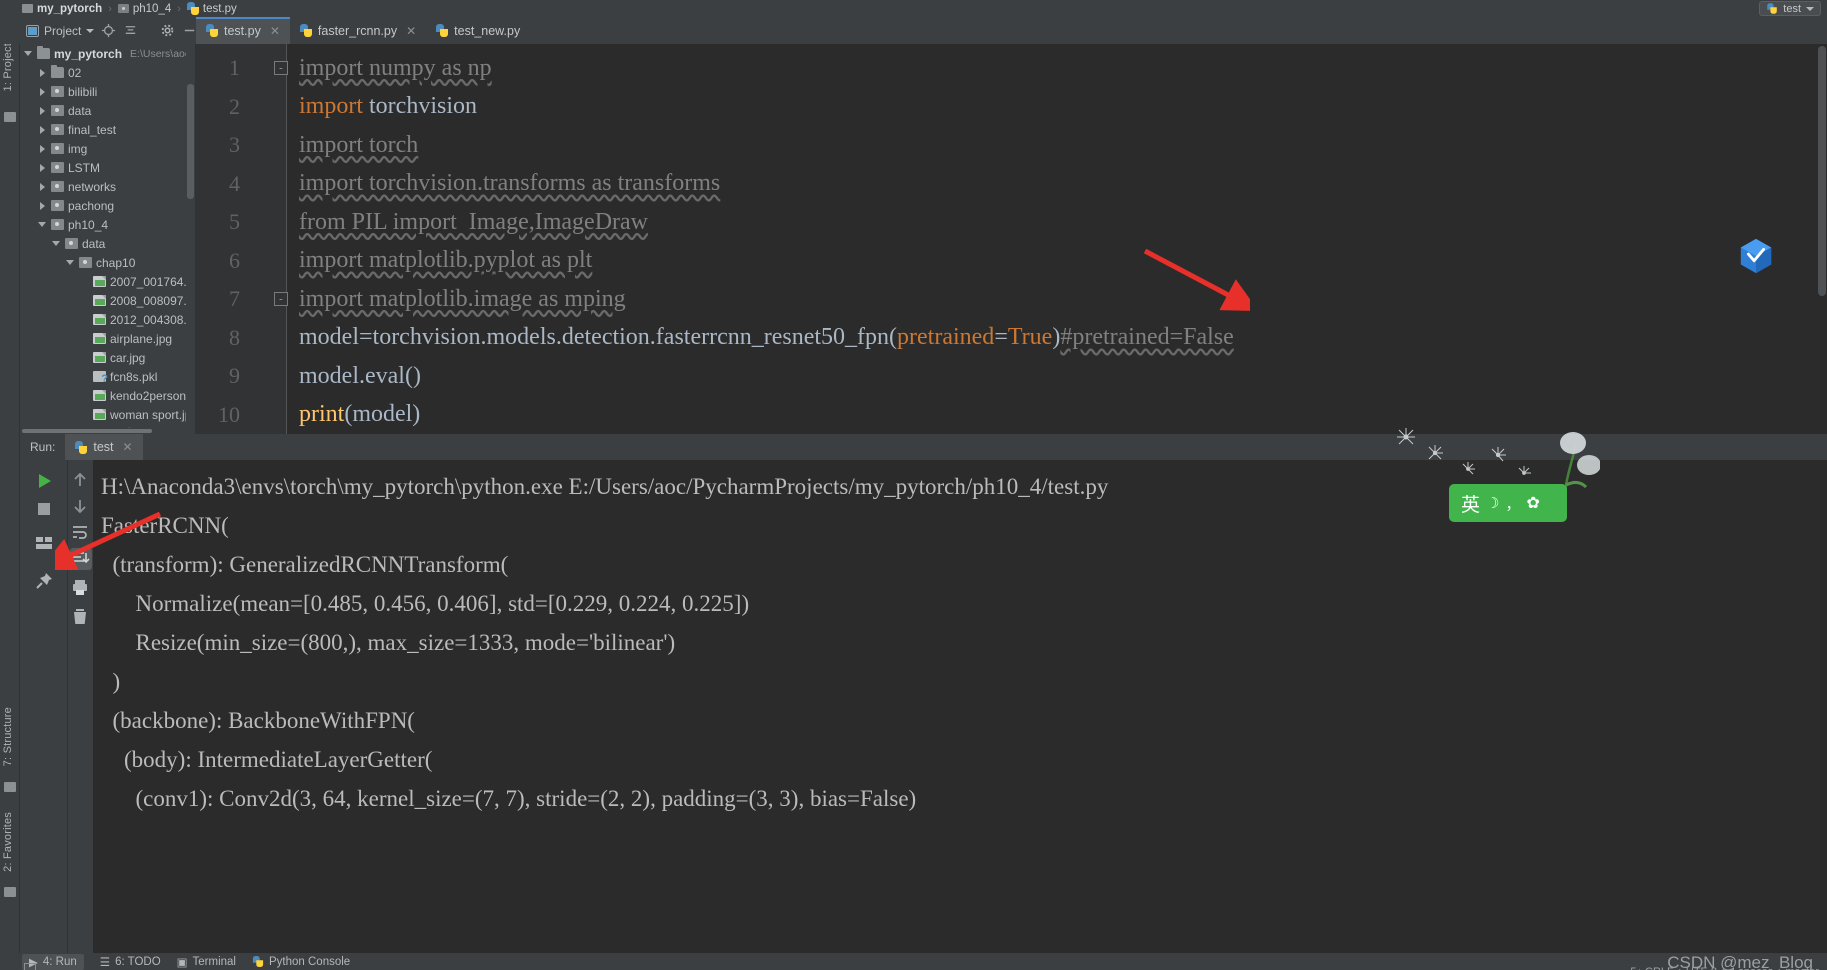 This screenshot has height=970, width=1827. What do you see at coordinates (107, 129) in the screenshot?
I see `tree-item-final_test: final_test` at bounding box center [107, 129].